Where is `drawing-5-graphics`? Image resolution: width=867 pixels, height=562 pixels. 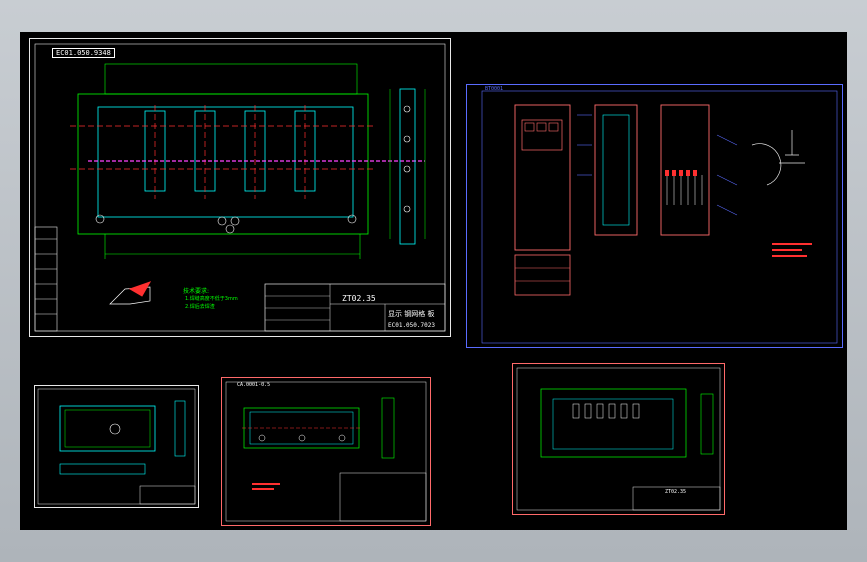
drawing-5-graphics is located at coordinates (618, 439).